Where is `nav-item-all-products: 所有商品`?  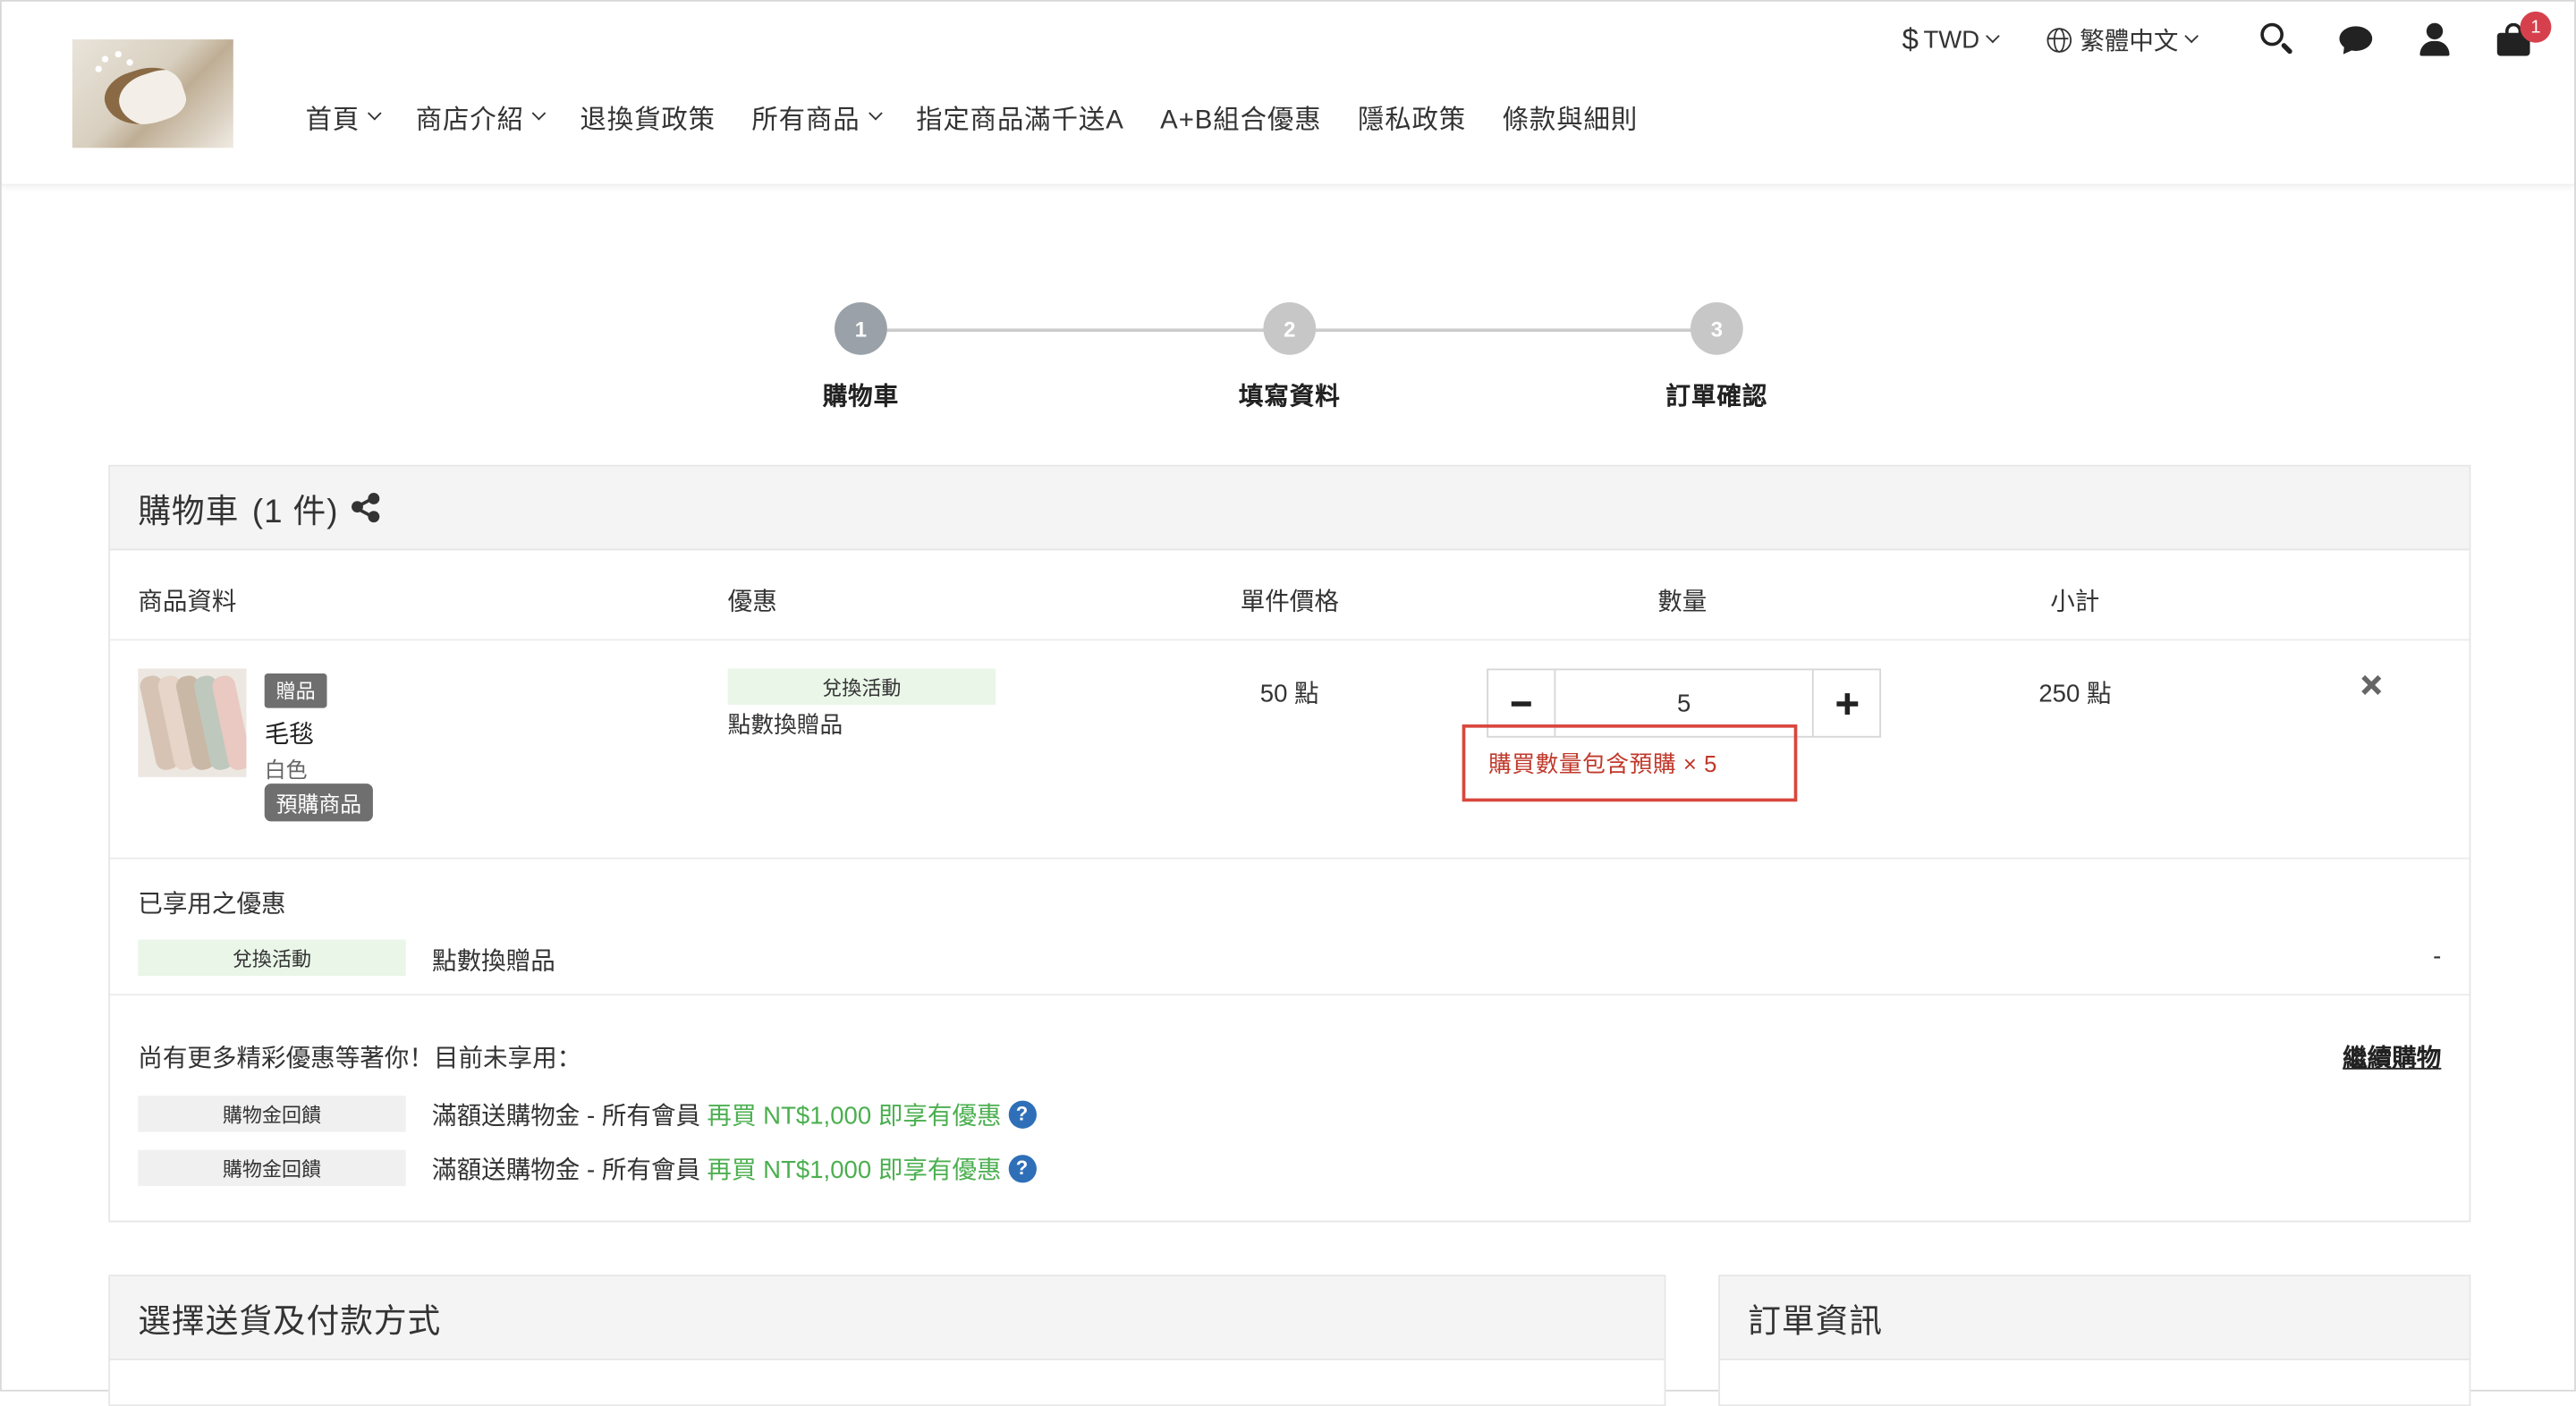 nav-item-all-products: 所有商品 is located at coordinates (816, 117).